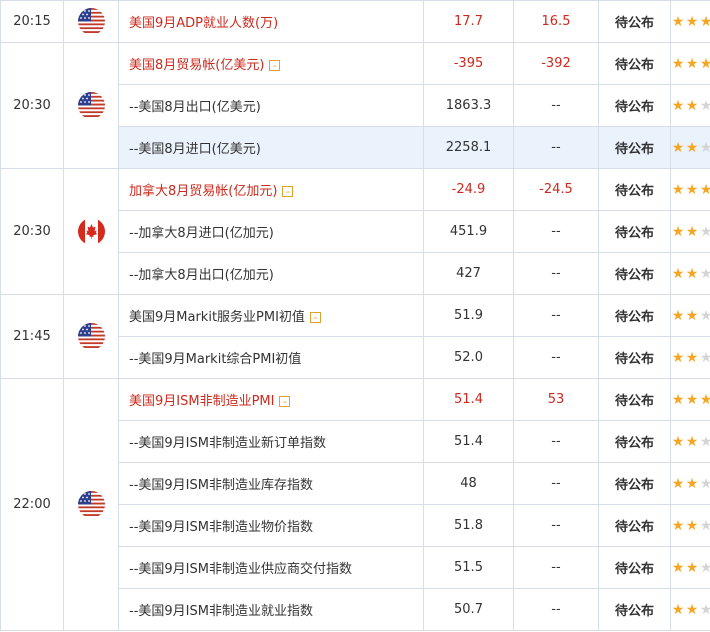  I want to click on event-name-cell: --美国8月出口(亿美元), so click(271, 105).